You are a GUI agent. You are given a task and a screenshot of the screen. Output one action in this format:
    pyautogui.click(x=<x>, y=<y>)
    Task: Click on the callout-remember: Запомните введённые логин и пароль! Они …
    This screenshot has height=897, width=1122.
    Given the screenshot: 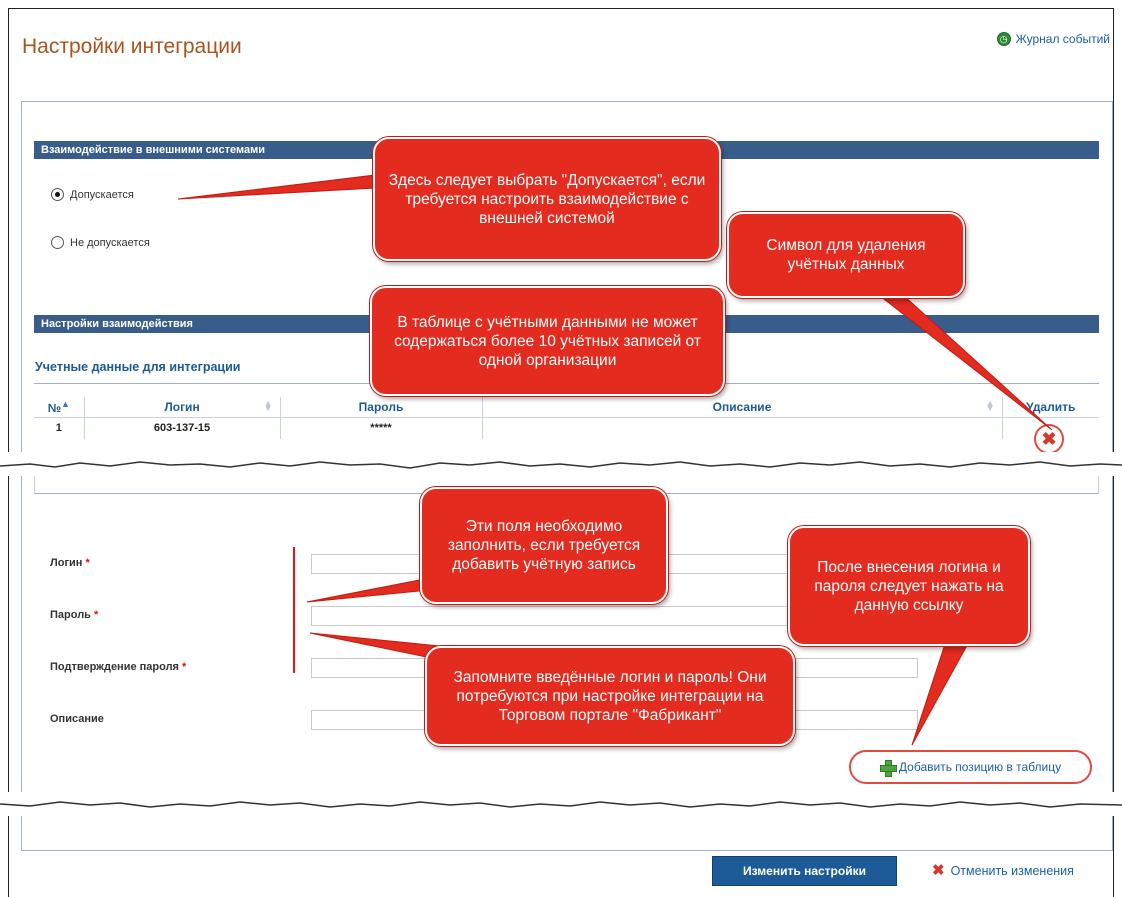 What is the action you would take?
    pyautogui.click(x=610, y=696)
    